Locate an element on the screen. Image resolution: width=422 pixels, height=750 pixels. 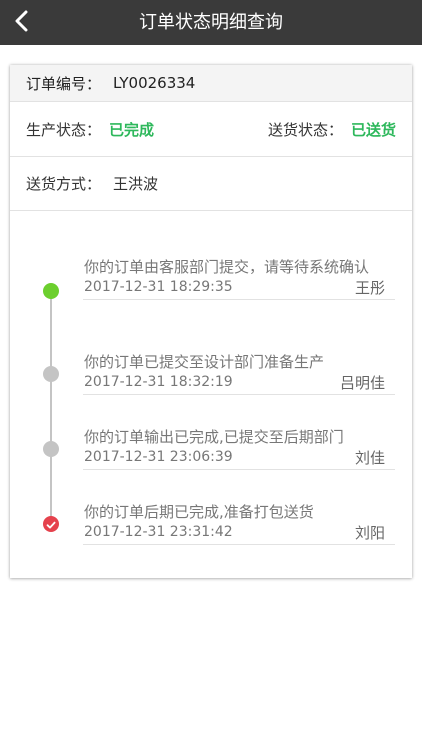
delivery-status-label: 送货状态： is located at coordinates (305, 130).